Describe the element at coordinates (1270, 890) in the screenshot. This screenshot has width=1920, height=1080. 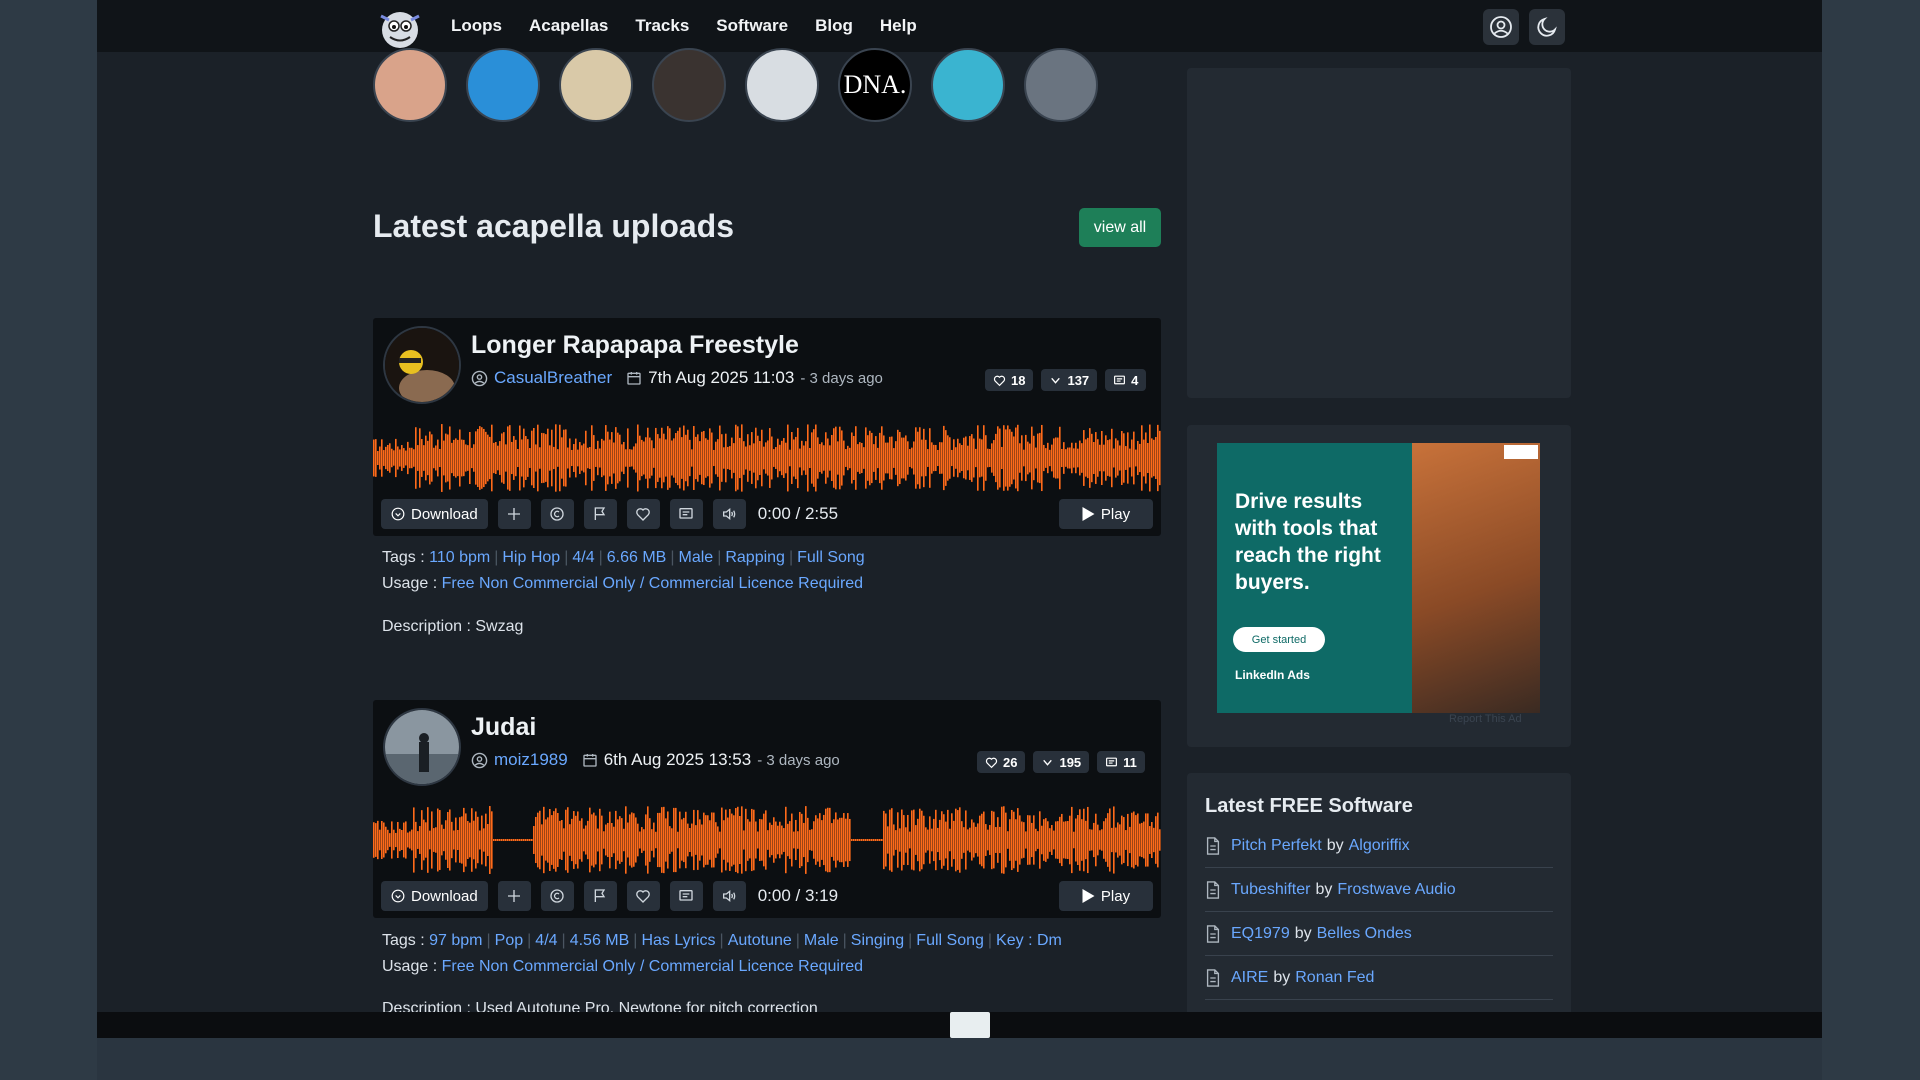
I see `software-name-link: Tubeshifter` at that location.